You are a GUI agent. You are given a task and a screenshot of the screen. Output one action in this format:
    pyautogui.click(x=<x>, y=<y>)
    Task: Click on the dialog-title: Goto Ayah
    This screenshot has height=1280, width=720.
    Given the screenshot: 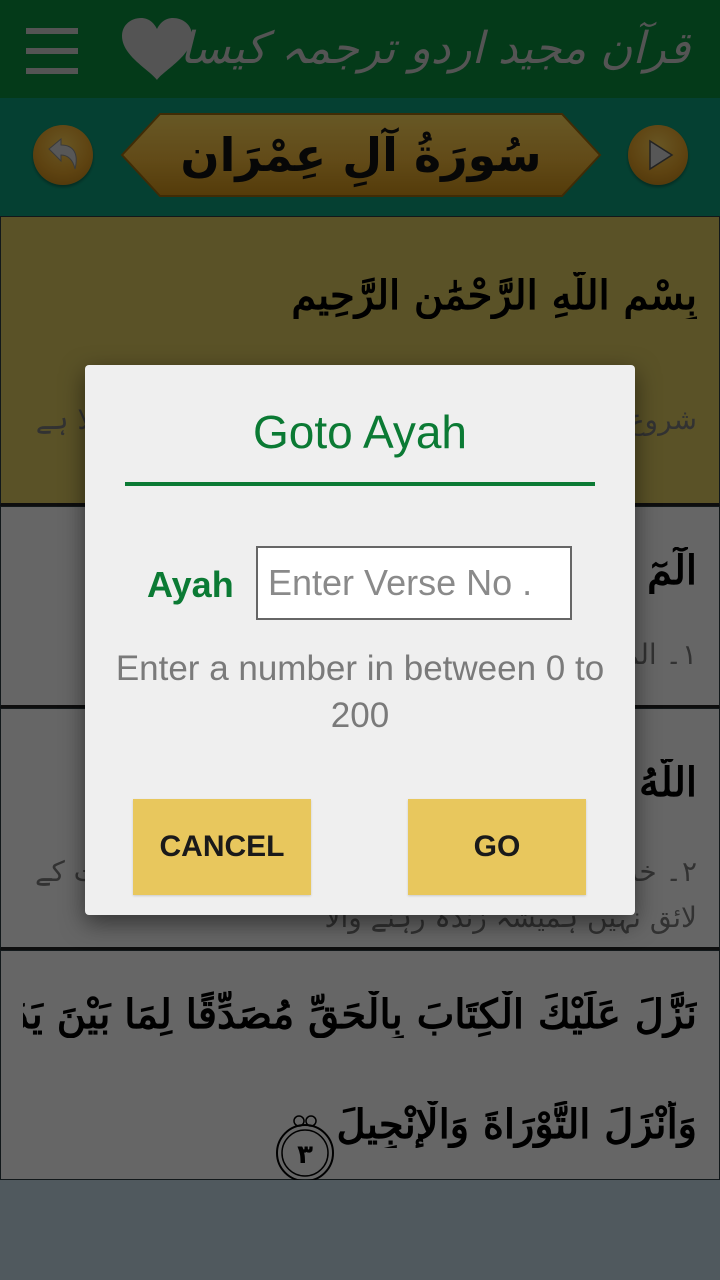 What is the action you would take?
    pyautogui.click(x=360, y=432)
    